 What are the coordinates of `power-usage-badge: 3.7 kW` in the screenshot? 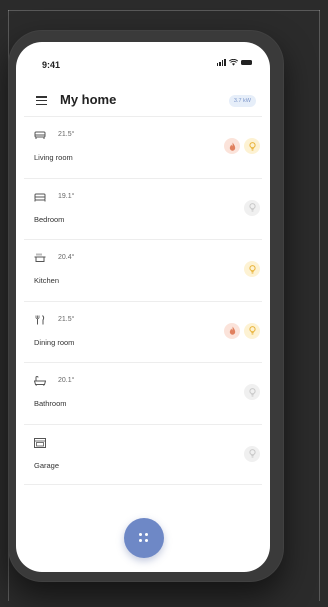 It's located at (242, 101).